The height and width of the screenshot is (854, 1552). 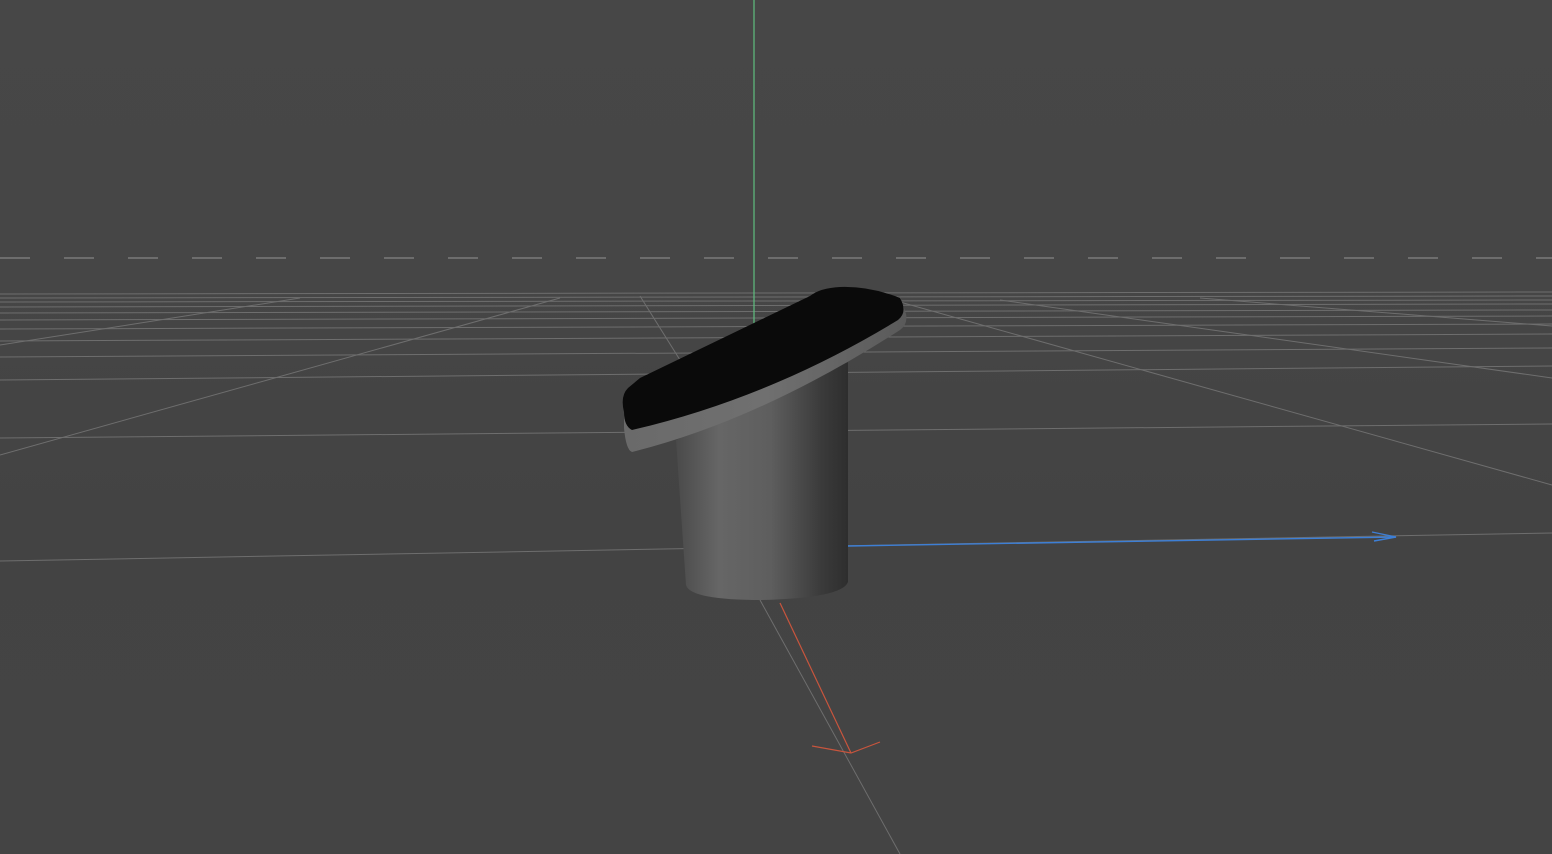 I want to click on x-axis, so click(x=830, y=678).